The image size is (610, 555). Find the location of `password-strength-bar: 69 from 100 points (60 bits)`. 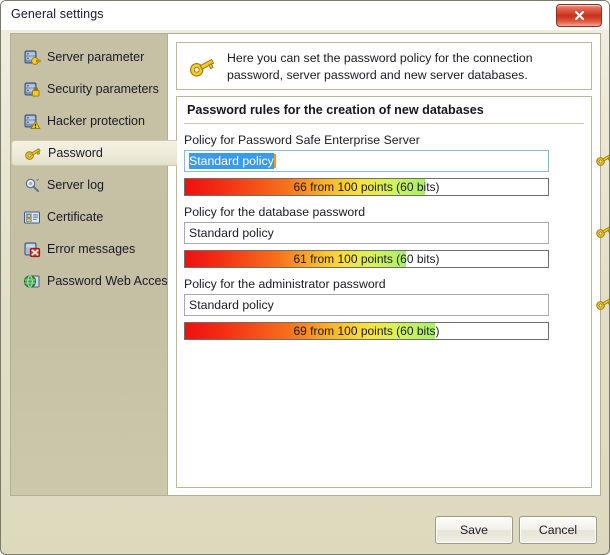

password-strength-bar: 69 from 100 points (60 bits) is located at coordinates (366, 331).